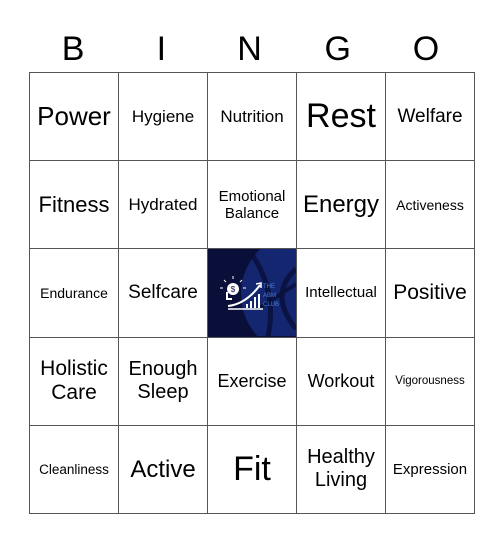 The width and height of the screenshot is (500, 544). I want to click on header-letter-b: B, so click(73, 49).